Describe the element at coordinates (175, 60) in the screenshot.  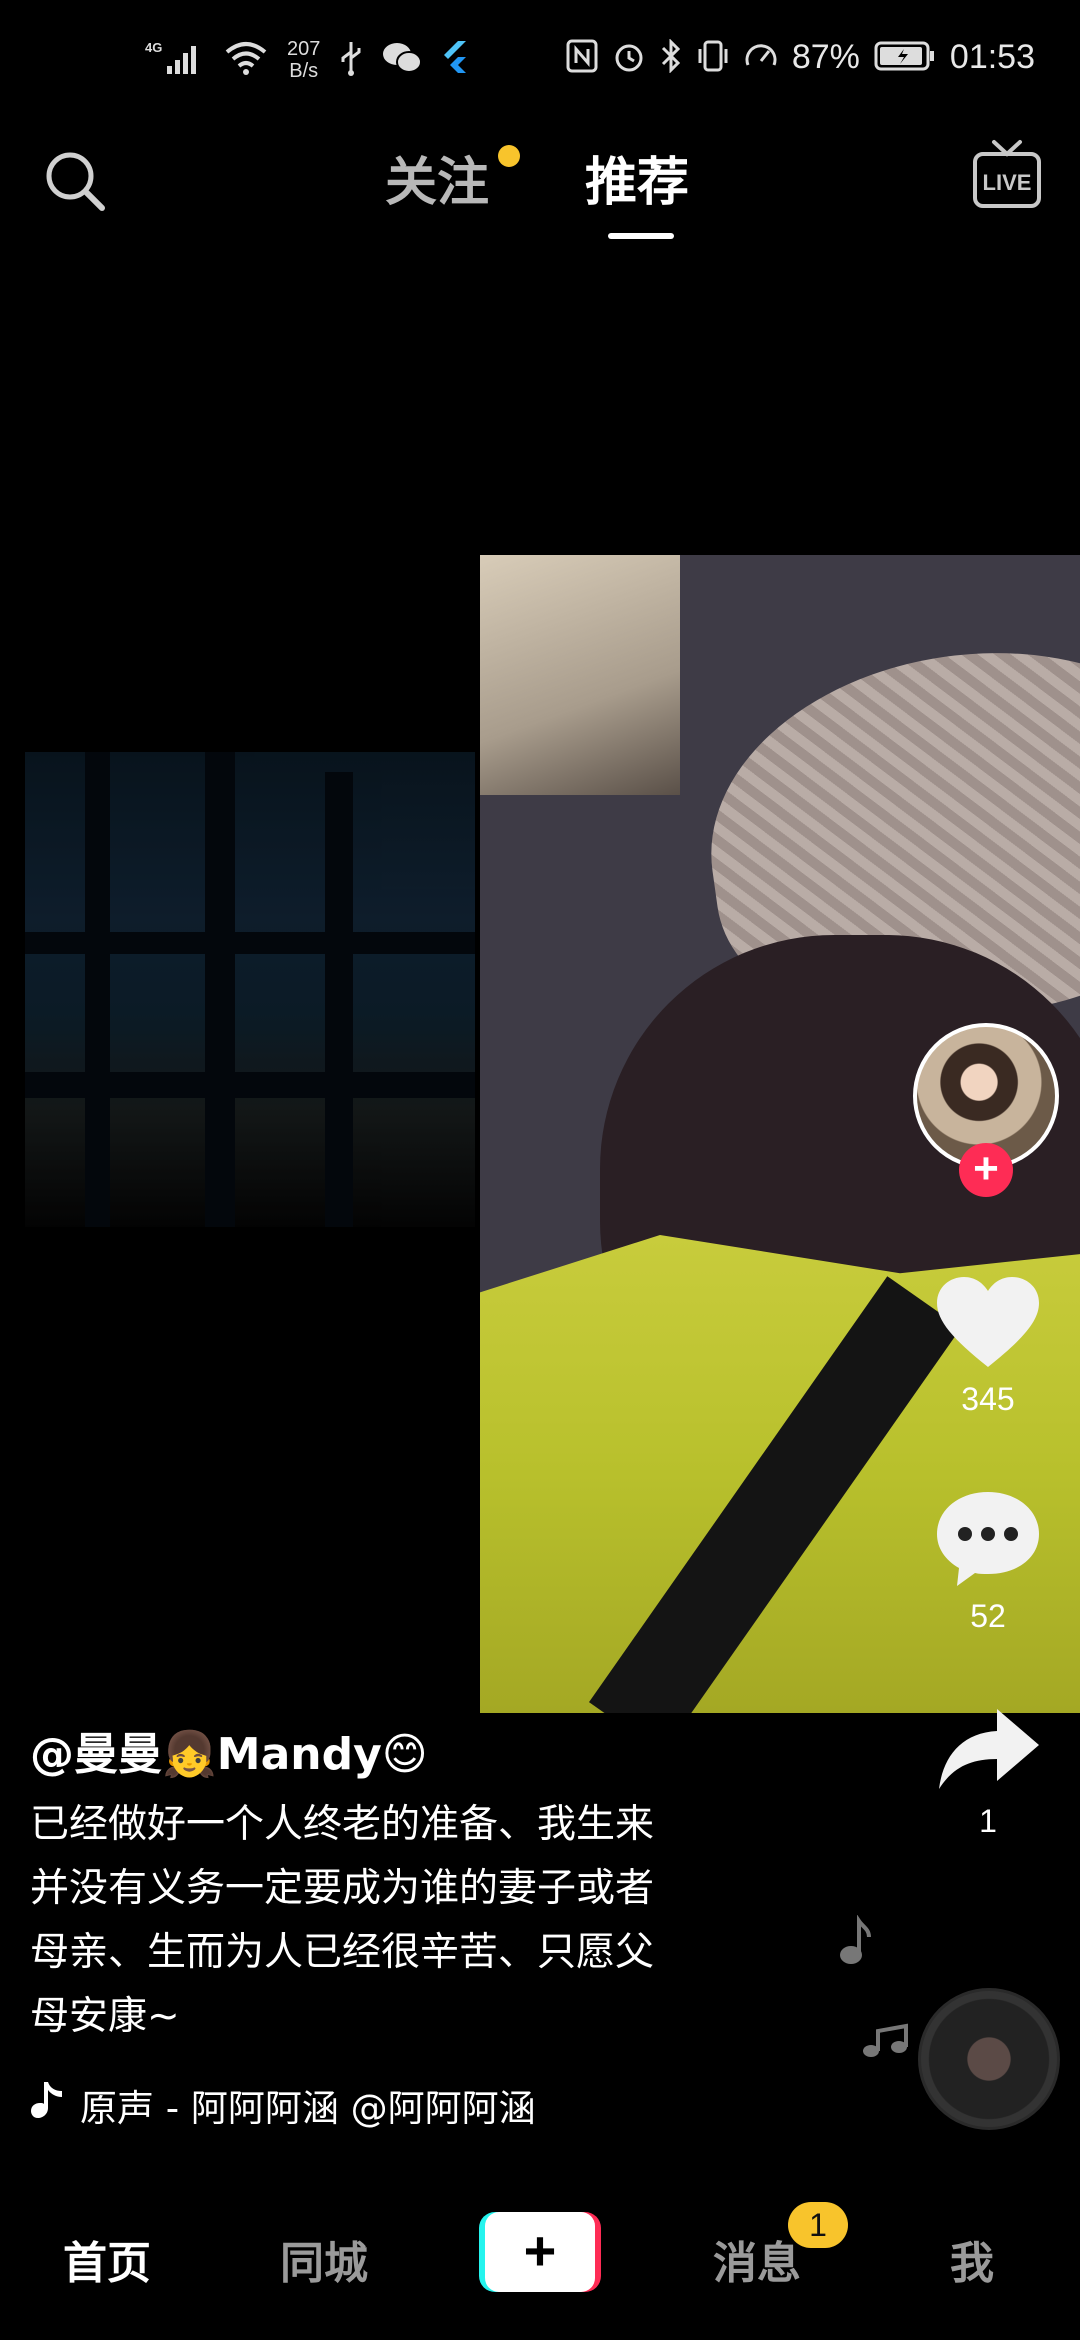
I see `signal-icon: 4G` at that location.